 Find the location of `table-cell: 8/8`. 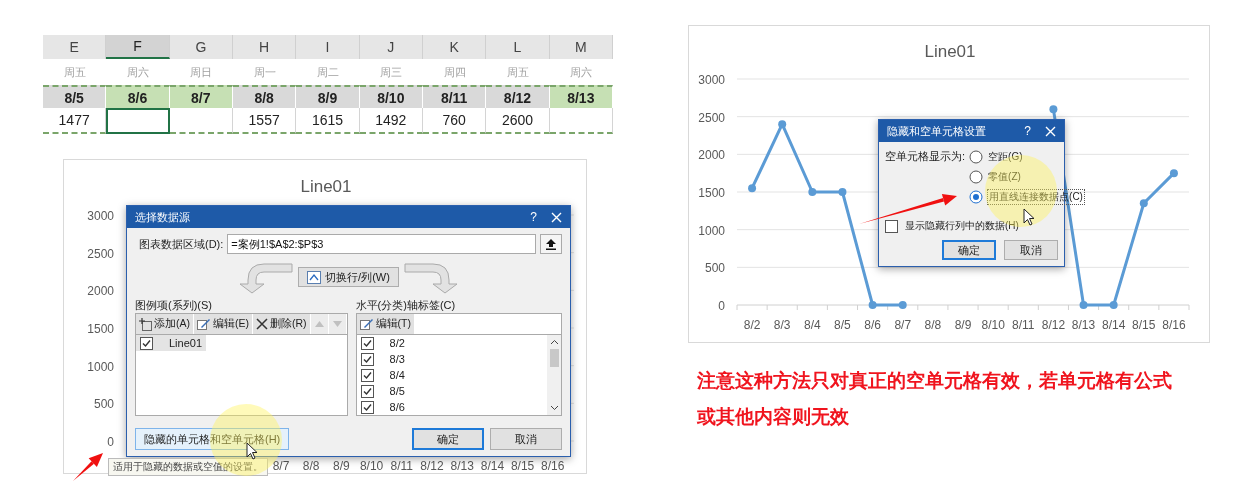

table-cell: 8/8 is located at coordinates (265, 96).